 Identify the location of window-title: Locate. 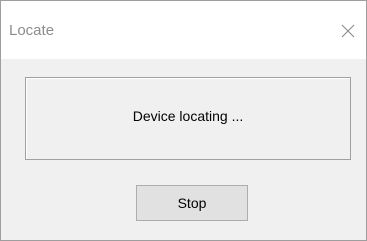
(32, 30).